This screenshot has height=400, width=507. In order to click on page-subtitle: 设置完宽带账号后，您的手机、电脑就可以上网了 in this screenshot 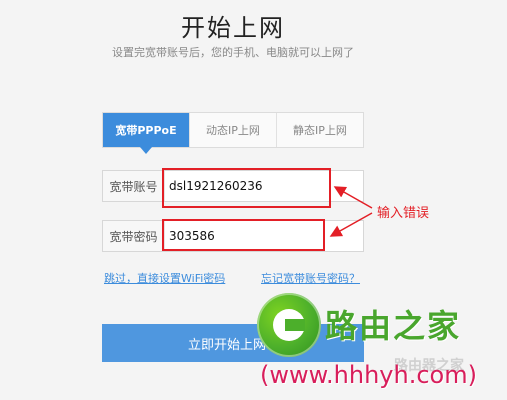, I will do `click(233, 52)`.